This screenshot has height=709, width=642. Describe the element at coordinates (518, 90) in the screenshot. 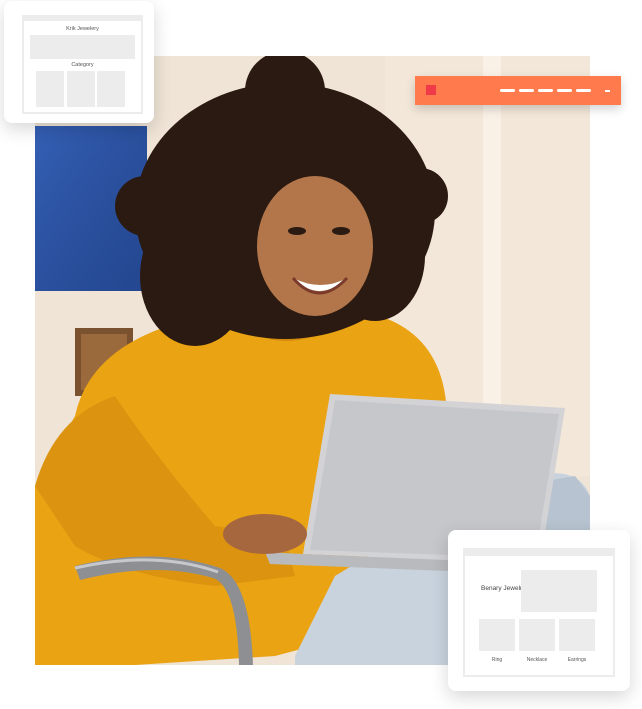

I see `orange-nav-bar` at that location.